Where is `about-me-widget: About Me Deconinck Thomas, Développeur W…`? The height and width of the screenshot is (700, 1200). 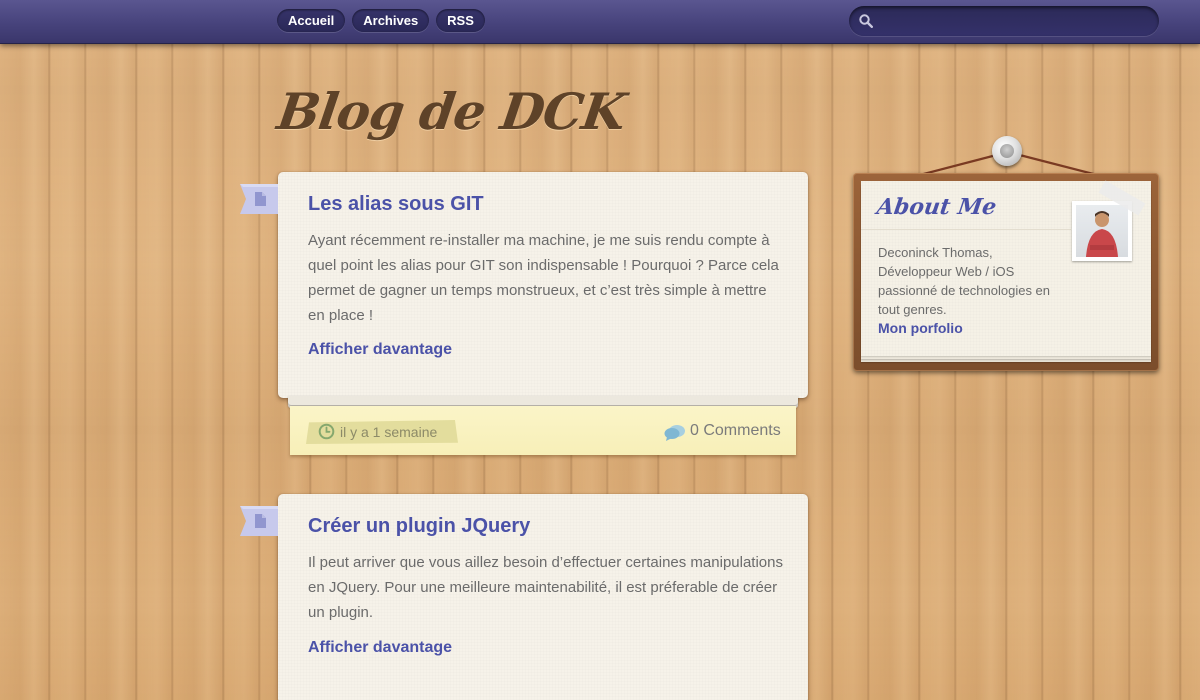
about-me-widget: About Me Deconinck Thomas, Développeur W… is located at coordinates (1006, 268).